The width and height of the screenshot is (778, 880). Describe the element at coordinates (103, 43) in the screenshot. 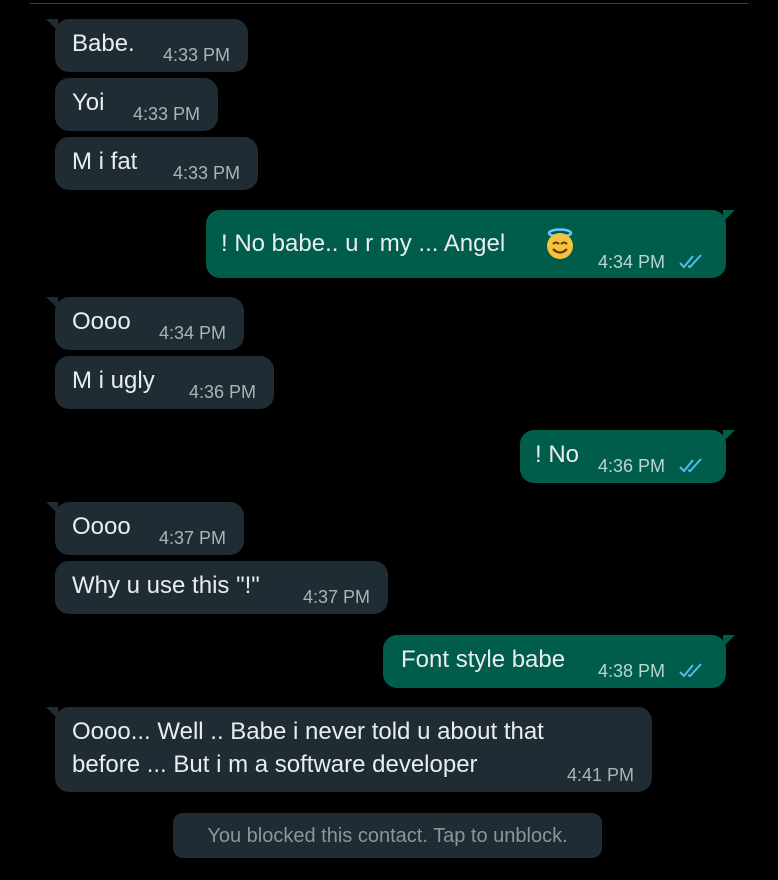

I see `message-text: Babe.` at that location.